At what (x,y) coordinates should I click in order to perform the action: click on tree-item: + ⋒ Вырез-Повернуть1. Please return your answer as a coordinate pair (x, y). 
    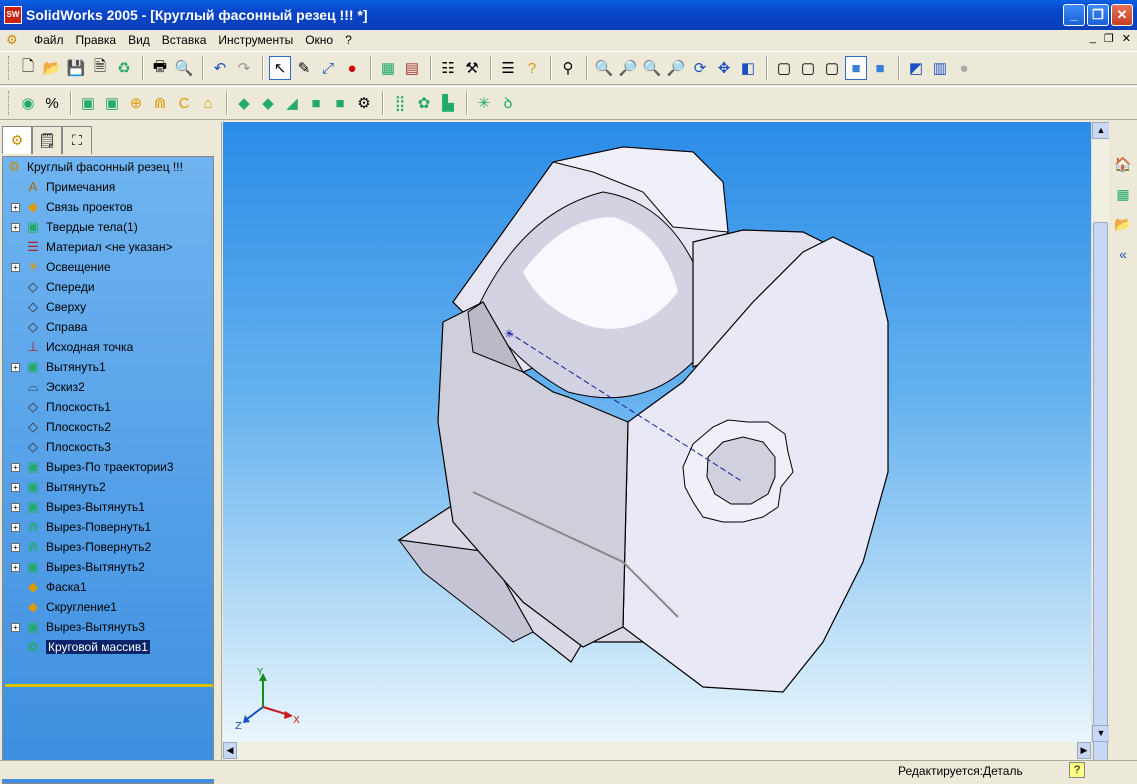
    Looking at the image, I should click on (81, 527).